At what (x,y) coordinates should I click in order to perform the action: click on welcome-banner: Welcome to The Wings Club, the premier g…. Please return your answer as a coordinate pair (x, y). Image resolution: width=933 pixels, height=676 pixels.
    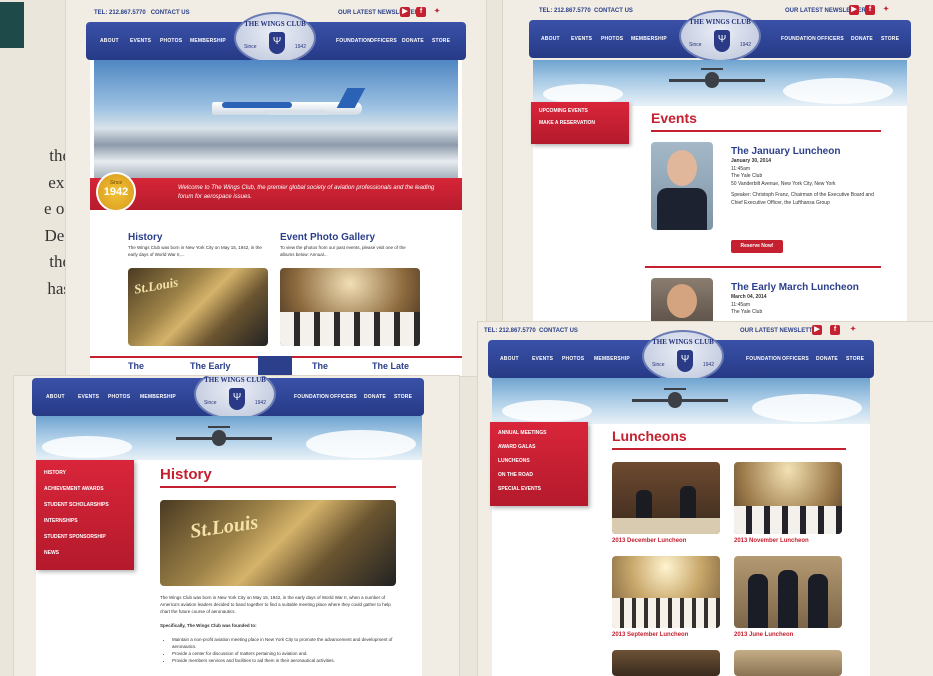
    Looking at the image, I should click on (276, 194).